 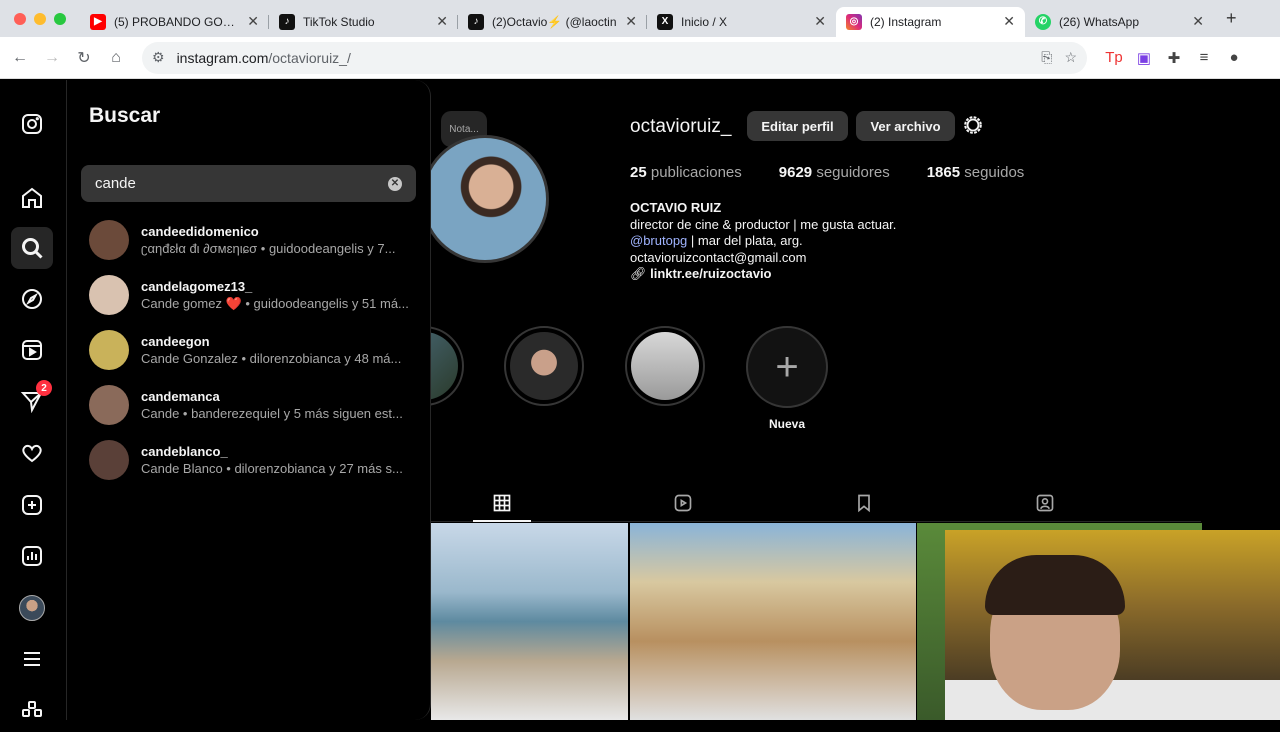 What do you see at coordinates (741, 22) in the screenshot?
I see `browser-tab-x: X Inicio / X ✕` at bounding box center [741, 22].